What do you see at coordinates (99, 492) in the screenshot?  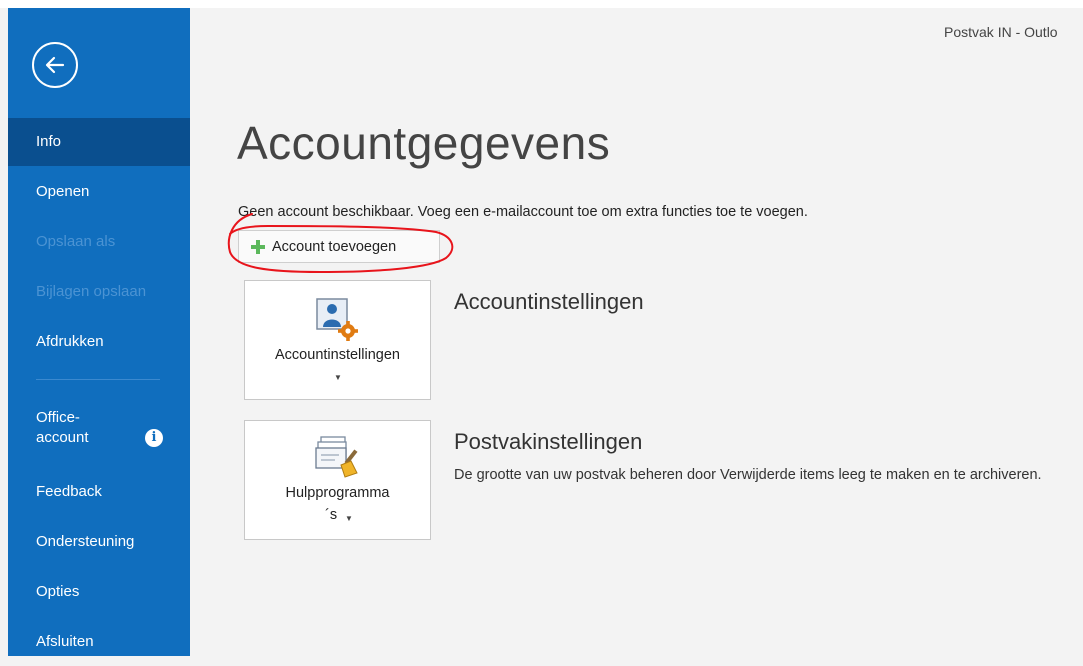 I see `sidebar-item-feedback: Feedback` at bounding box center [99, 492].